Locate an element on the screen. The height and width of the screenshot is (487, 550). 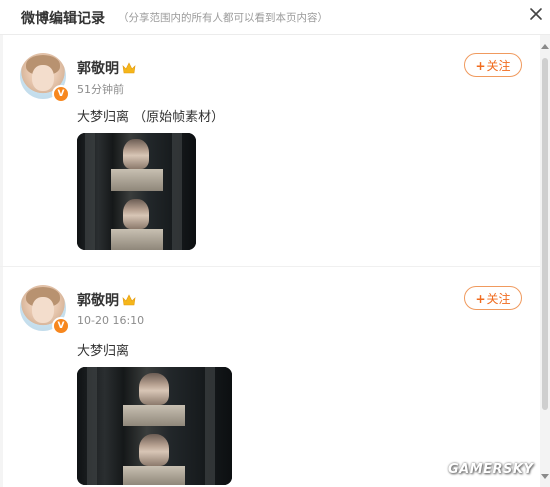
post-time: 51分钟前 is located at coordinates (100, 89).